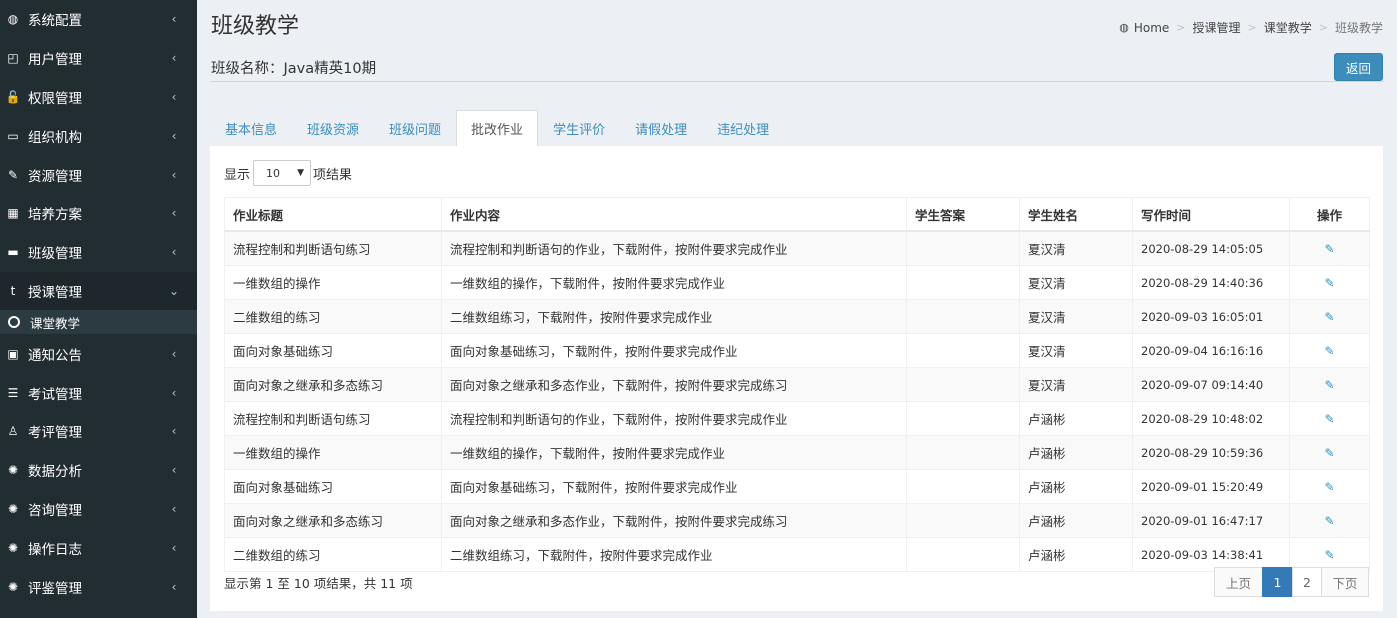 The width and height of the screenshot is (1397, 618). What do you see at coordinates (98, 291) in the screenshot?
I see `sidebar-item-7: t 授课管理 ⌄` at bounding box center [98, 291].